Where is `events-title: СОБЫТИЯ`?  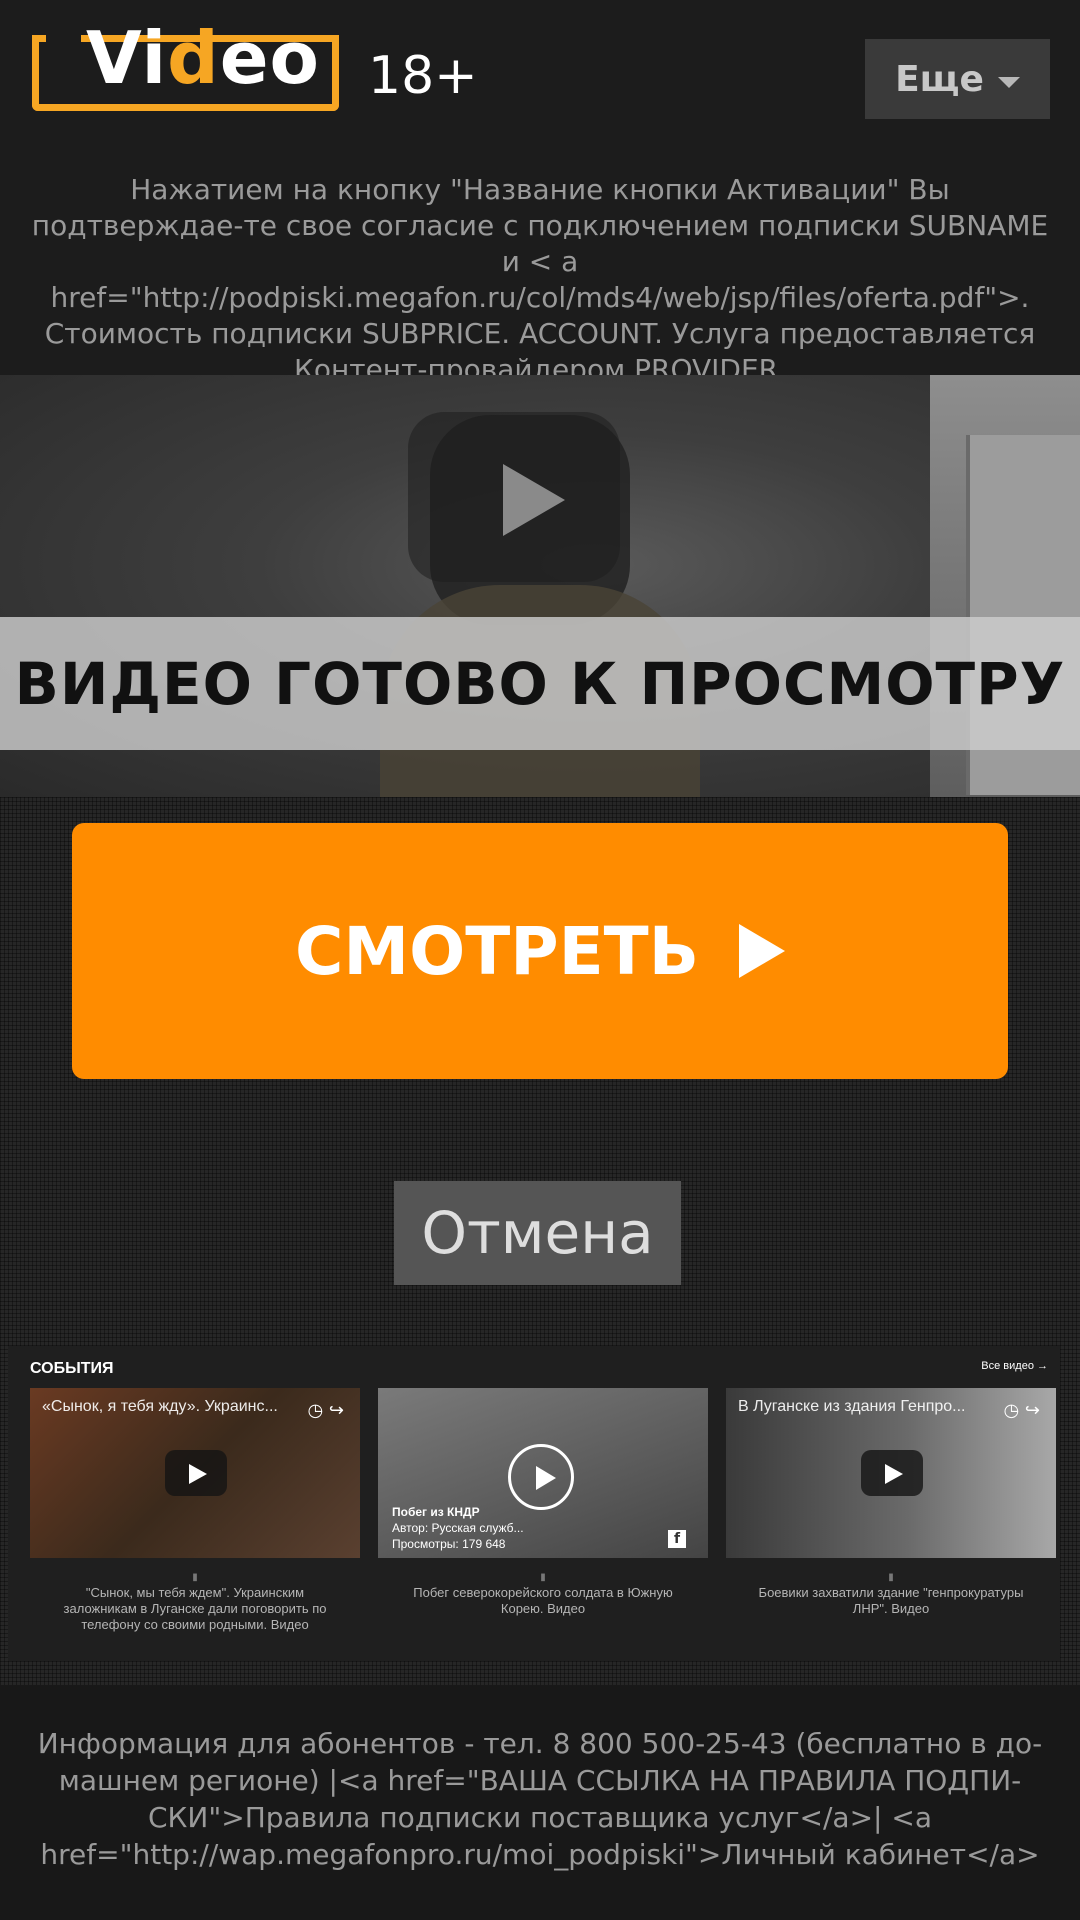 events-title: СОБЫТИЯ is located at coordinates (72, 1368).